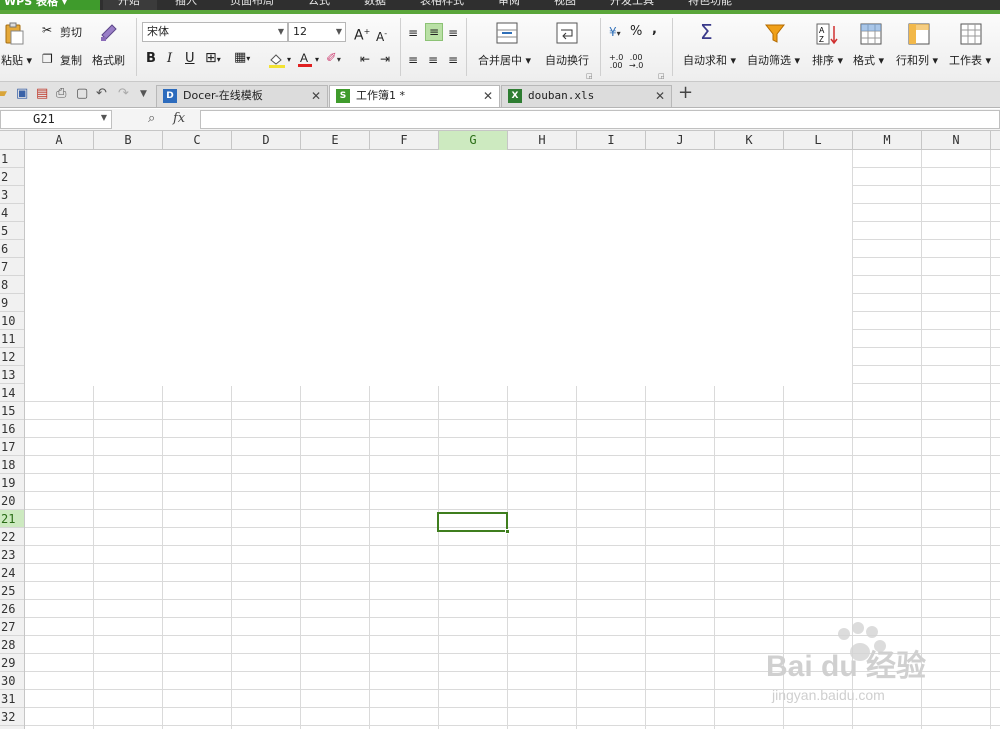 This screenshot has width=1000, height=729. What do you see at coordinates (12, 555) in the screenshot?
I see `row-header-23: 23` at bounding box center [12, 555].